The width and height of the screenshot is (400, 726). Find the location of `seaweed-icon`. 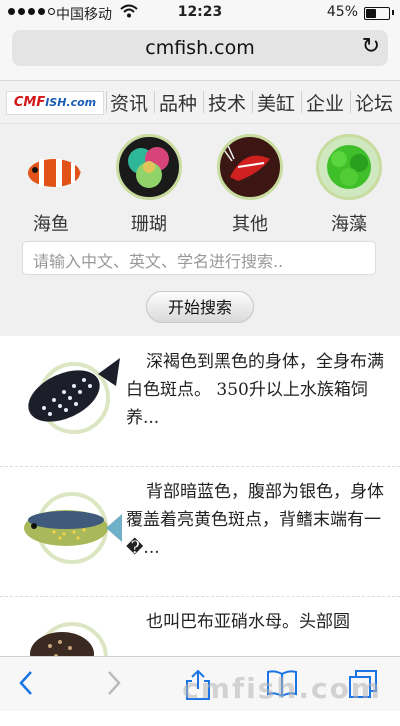

seaweed-icon is located at coordinates (349, 167).